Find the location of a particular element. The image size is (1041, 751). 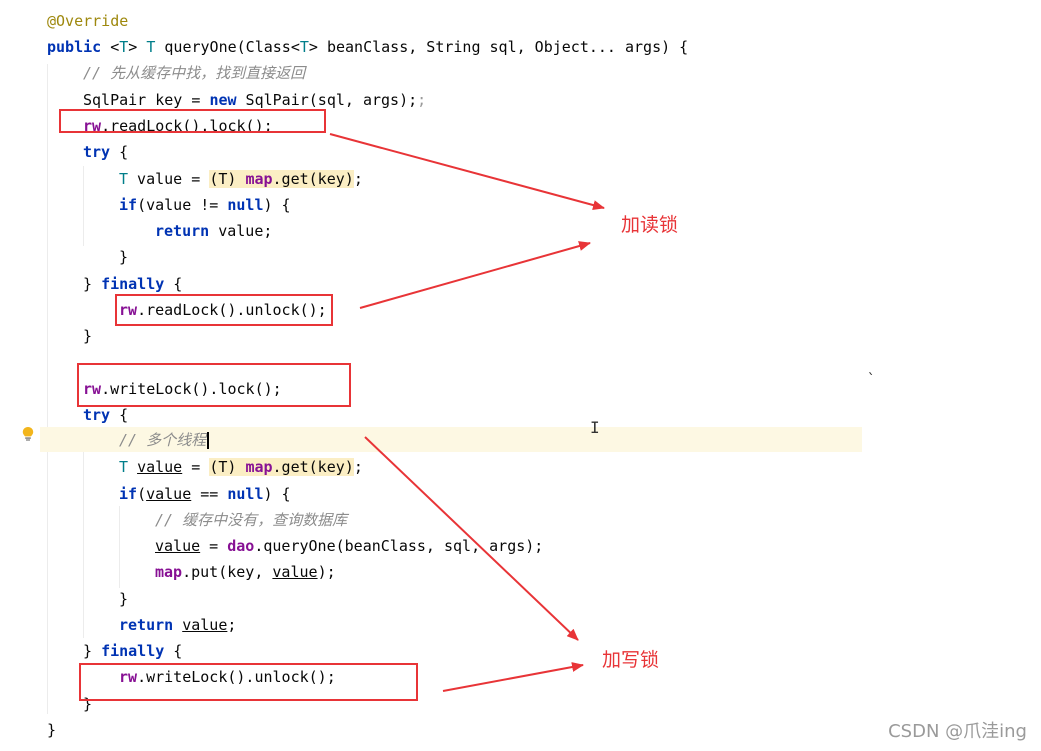

arrow-read-unlock is located at coordinates (475, 275).